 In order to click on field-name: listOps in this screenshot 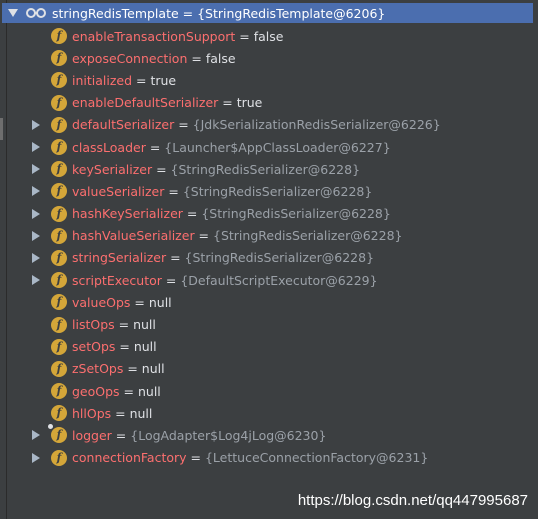, I will do `click(93, 325)`.